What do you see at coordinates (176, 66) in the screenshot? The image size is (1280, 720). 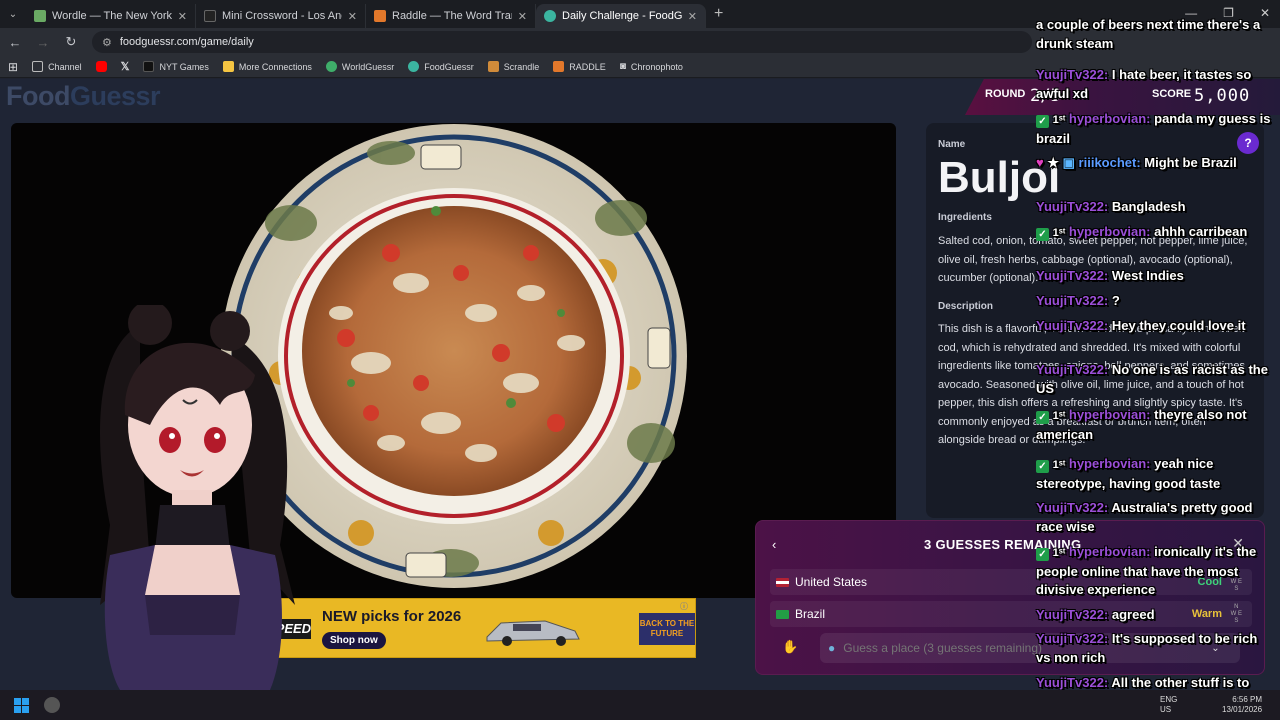 I see `bookmark-nyt-games: NYT Games` at bounding box center [176, 66].